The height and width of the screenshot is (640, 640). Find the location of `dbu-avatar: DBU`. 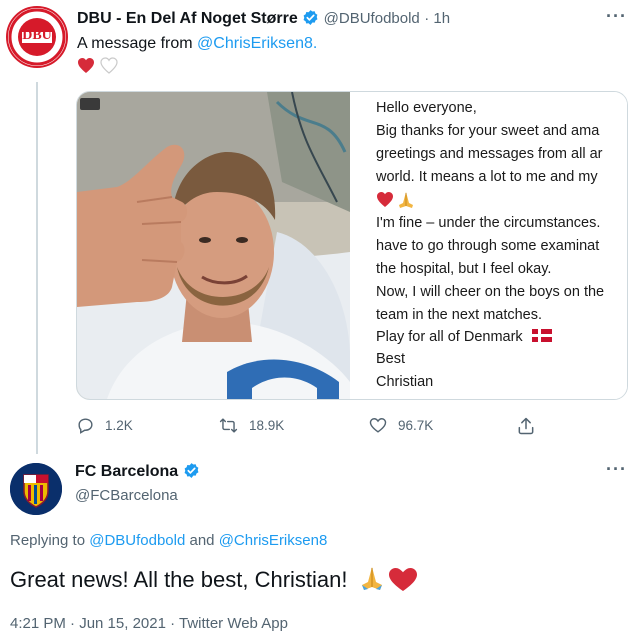

dbu-avatar: DBU is located at coordinates (37, 37).